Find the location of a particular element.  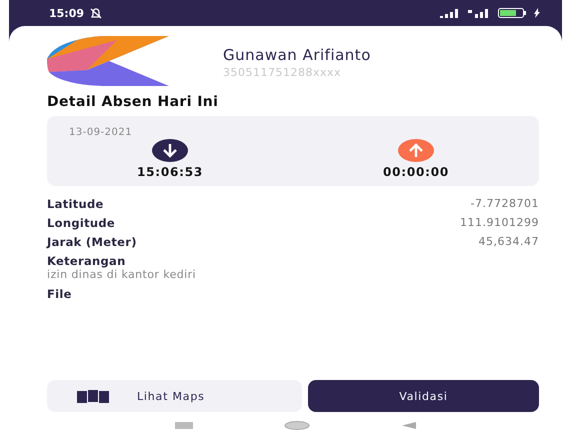

section-title: Detail Absen Hari Ini is located at coordinates (133, 102).